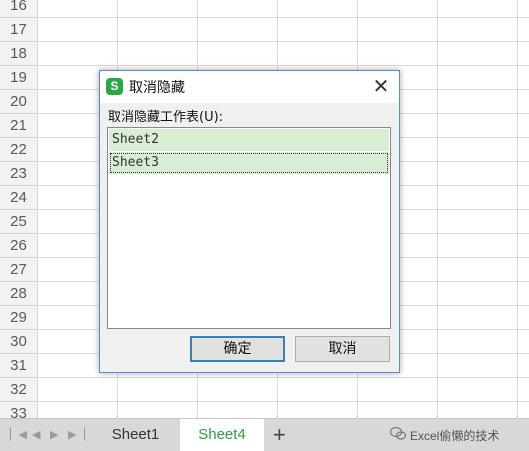 The image size is (529, 451). I want to click on tab-sheet4: Sheet4, so click(222, 435).